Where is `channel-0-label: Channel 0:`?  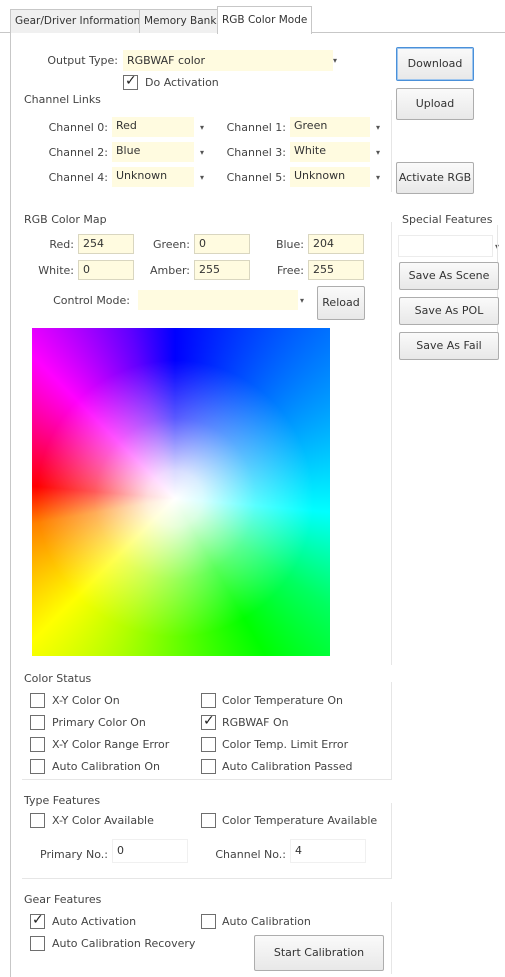
channel-0-label: Channel 0: is located at coordinates (78, 127).